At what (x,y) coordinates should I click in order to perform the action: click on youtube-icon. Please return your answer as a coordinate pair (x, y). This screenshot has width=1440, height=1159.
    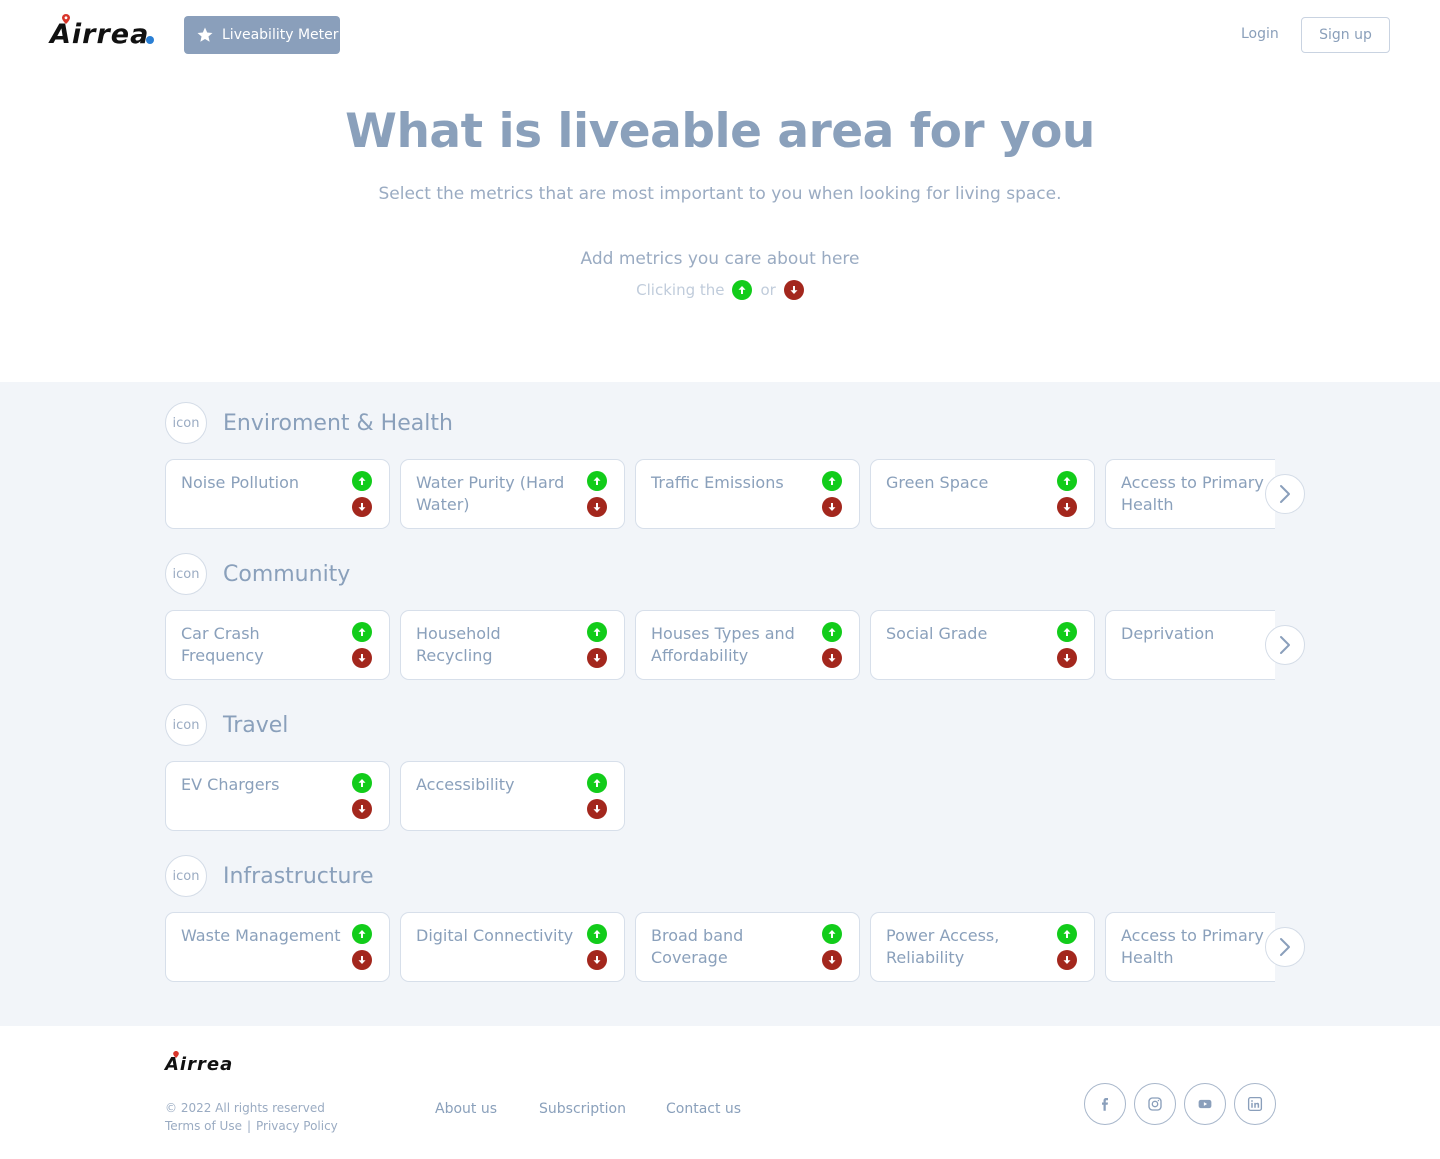
    Looking at the image, I should click on (1205, 1104).